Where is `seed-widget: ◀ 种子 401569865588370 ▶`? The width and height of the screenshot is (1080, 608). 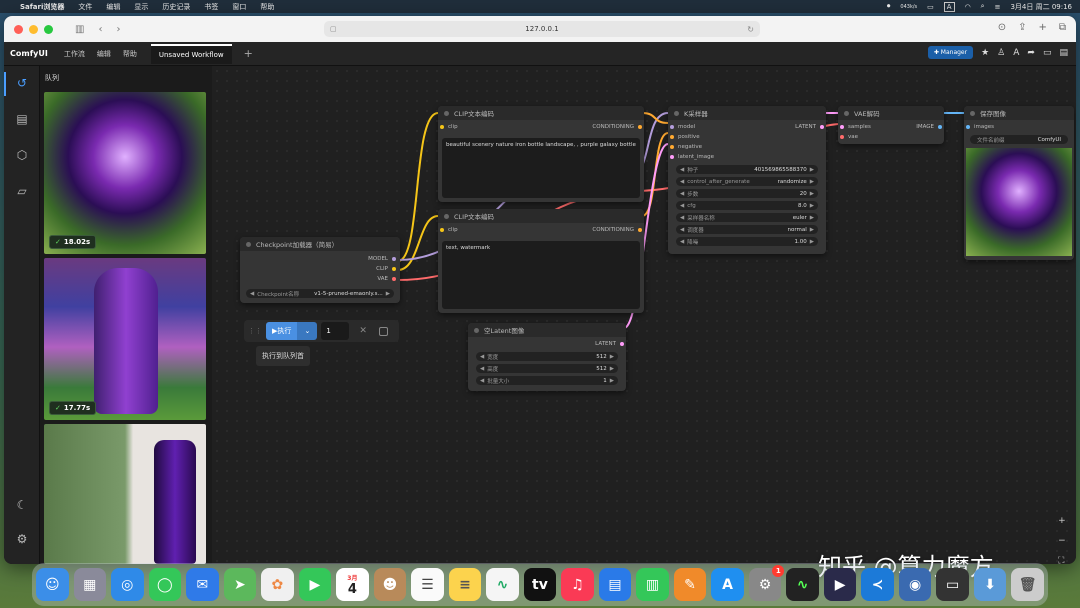
seed-widget: ◀ 种子 401569865588370 ▶ is located at coordinates (747, 169).